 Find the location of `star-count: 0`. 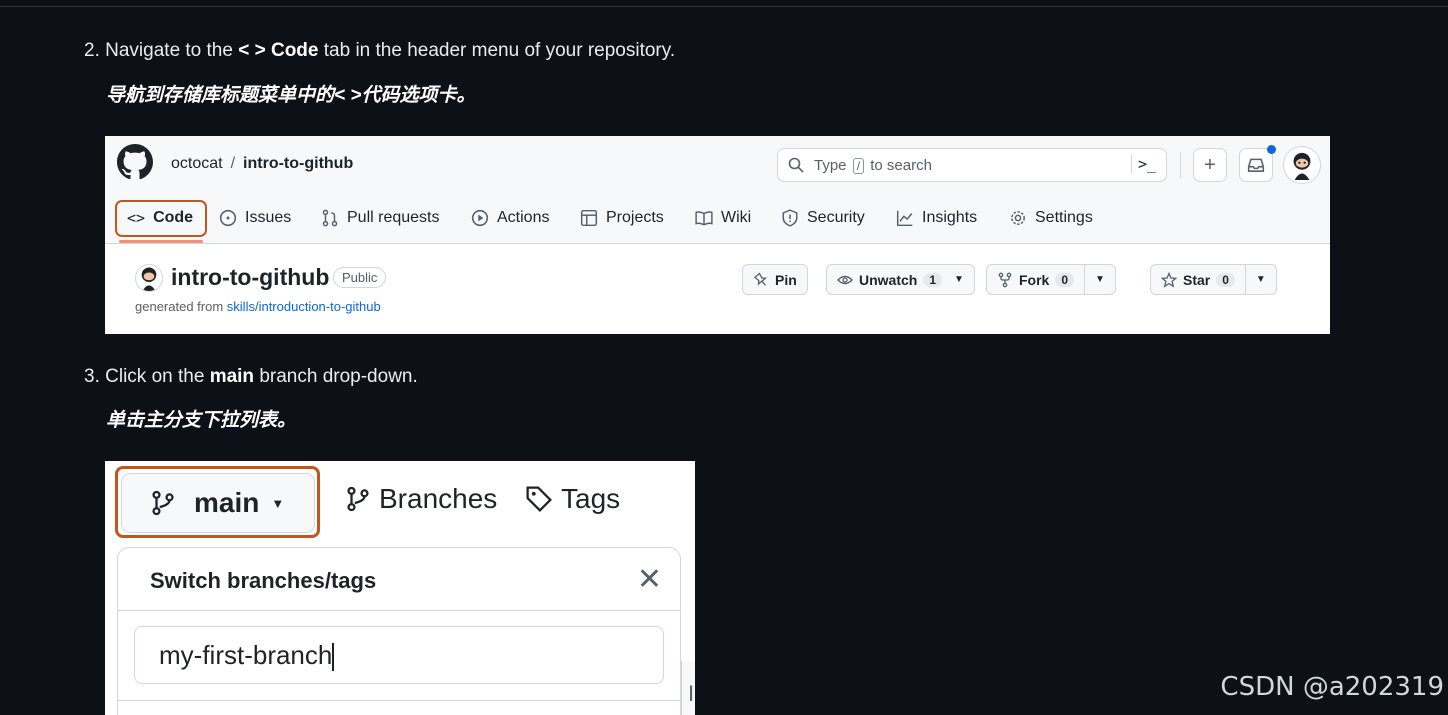

star-count: 0 is located at coordinates (1225, 279).